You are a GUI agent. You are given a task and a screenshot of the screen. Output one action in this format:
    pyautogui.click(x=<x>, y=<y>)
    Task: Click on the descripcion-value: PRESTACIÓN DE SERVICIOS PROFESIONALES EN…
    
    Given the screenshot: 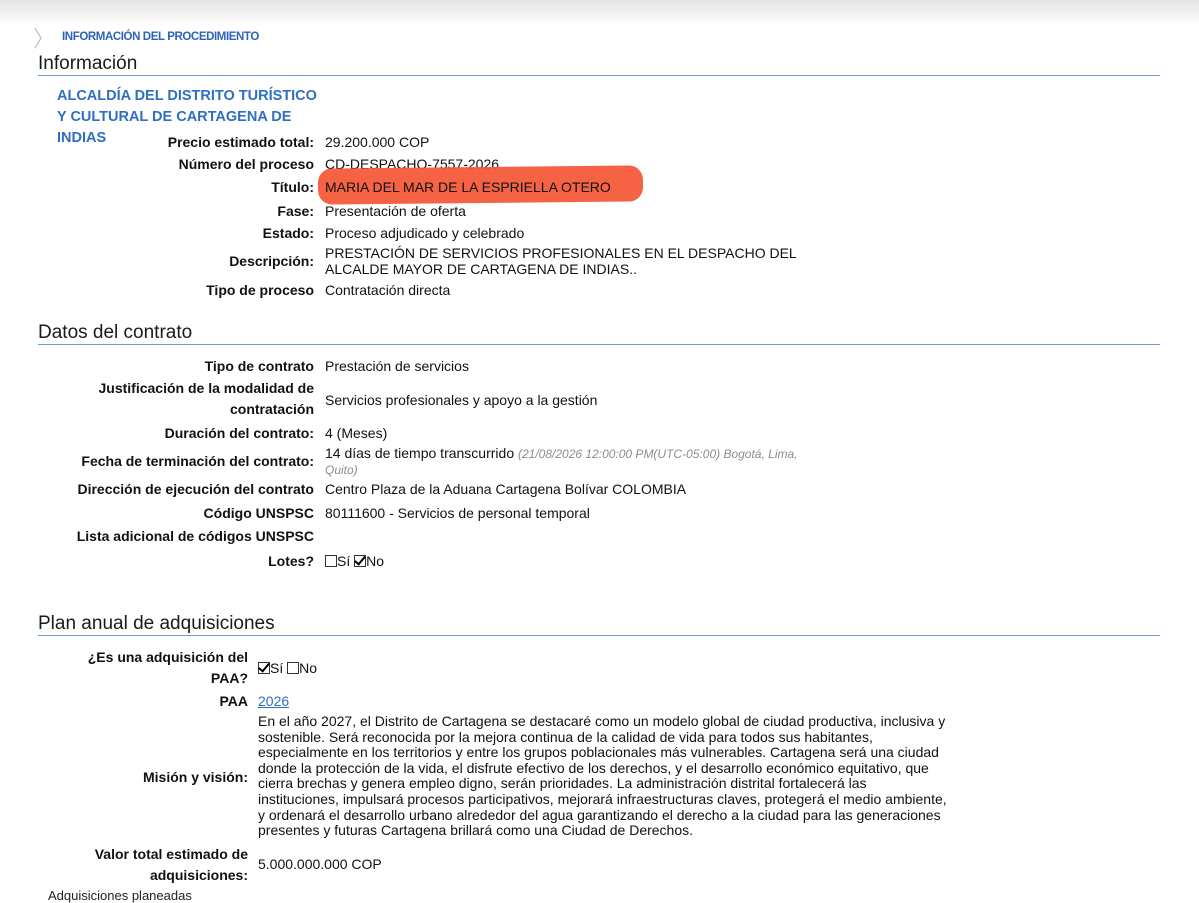 What is the action you would take?
    pyautogui.click(x=561, y=261)
    